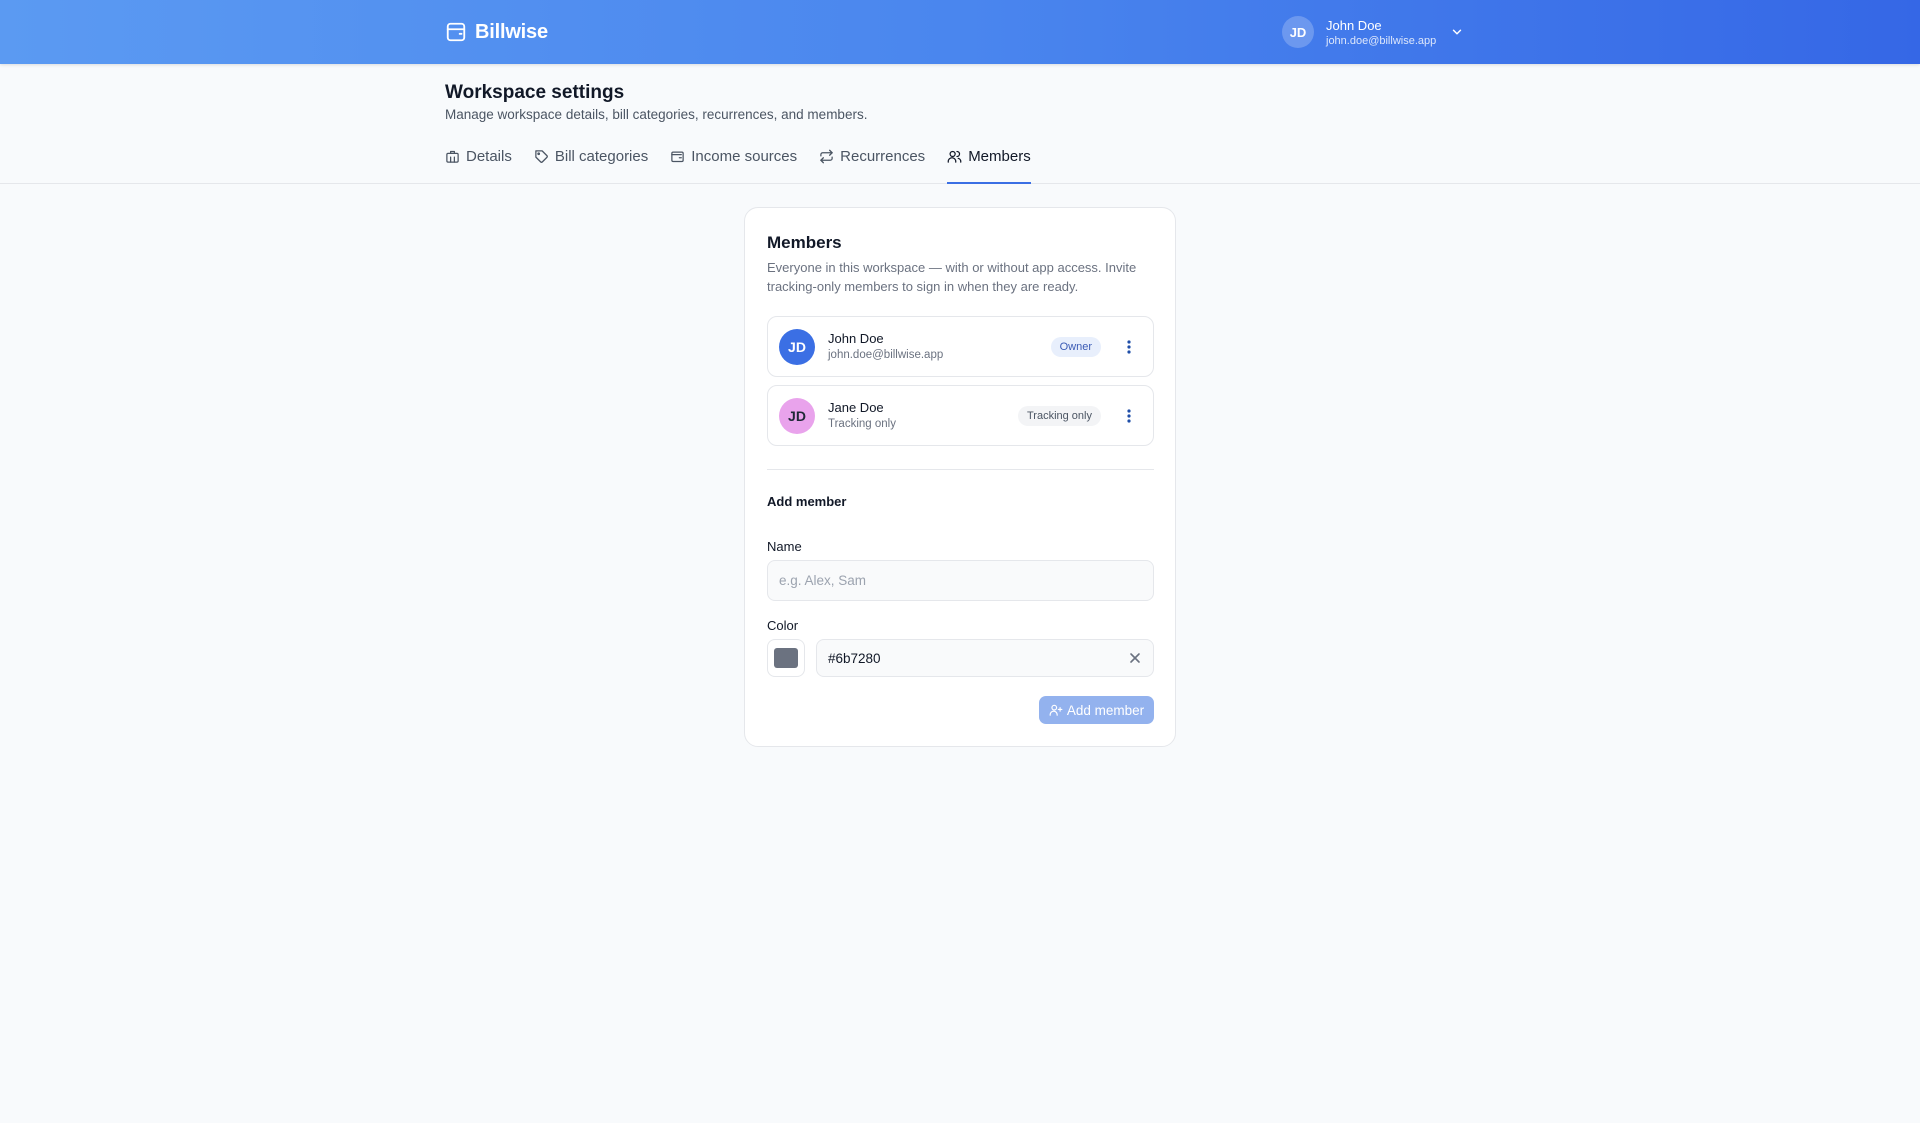  Describe the element at coordinates (601, 156) in the screenshot. I see `tab-label: Bill categories` at that location.